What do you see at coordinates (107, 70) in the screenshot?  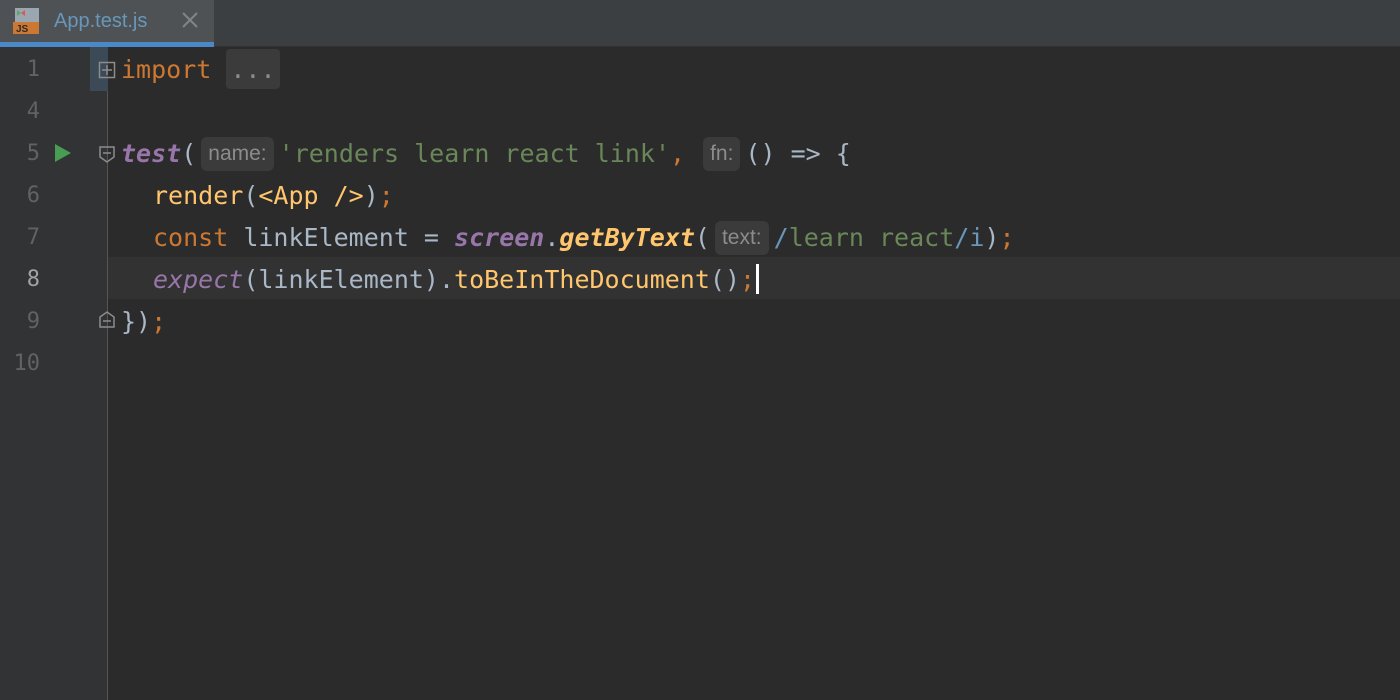 I see `expand-fold-icon` at bounding box center [107, 70].